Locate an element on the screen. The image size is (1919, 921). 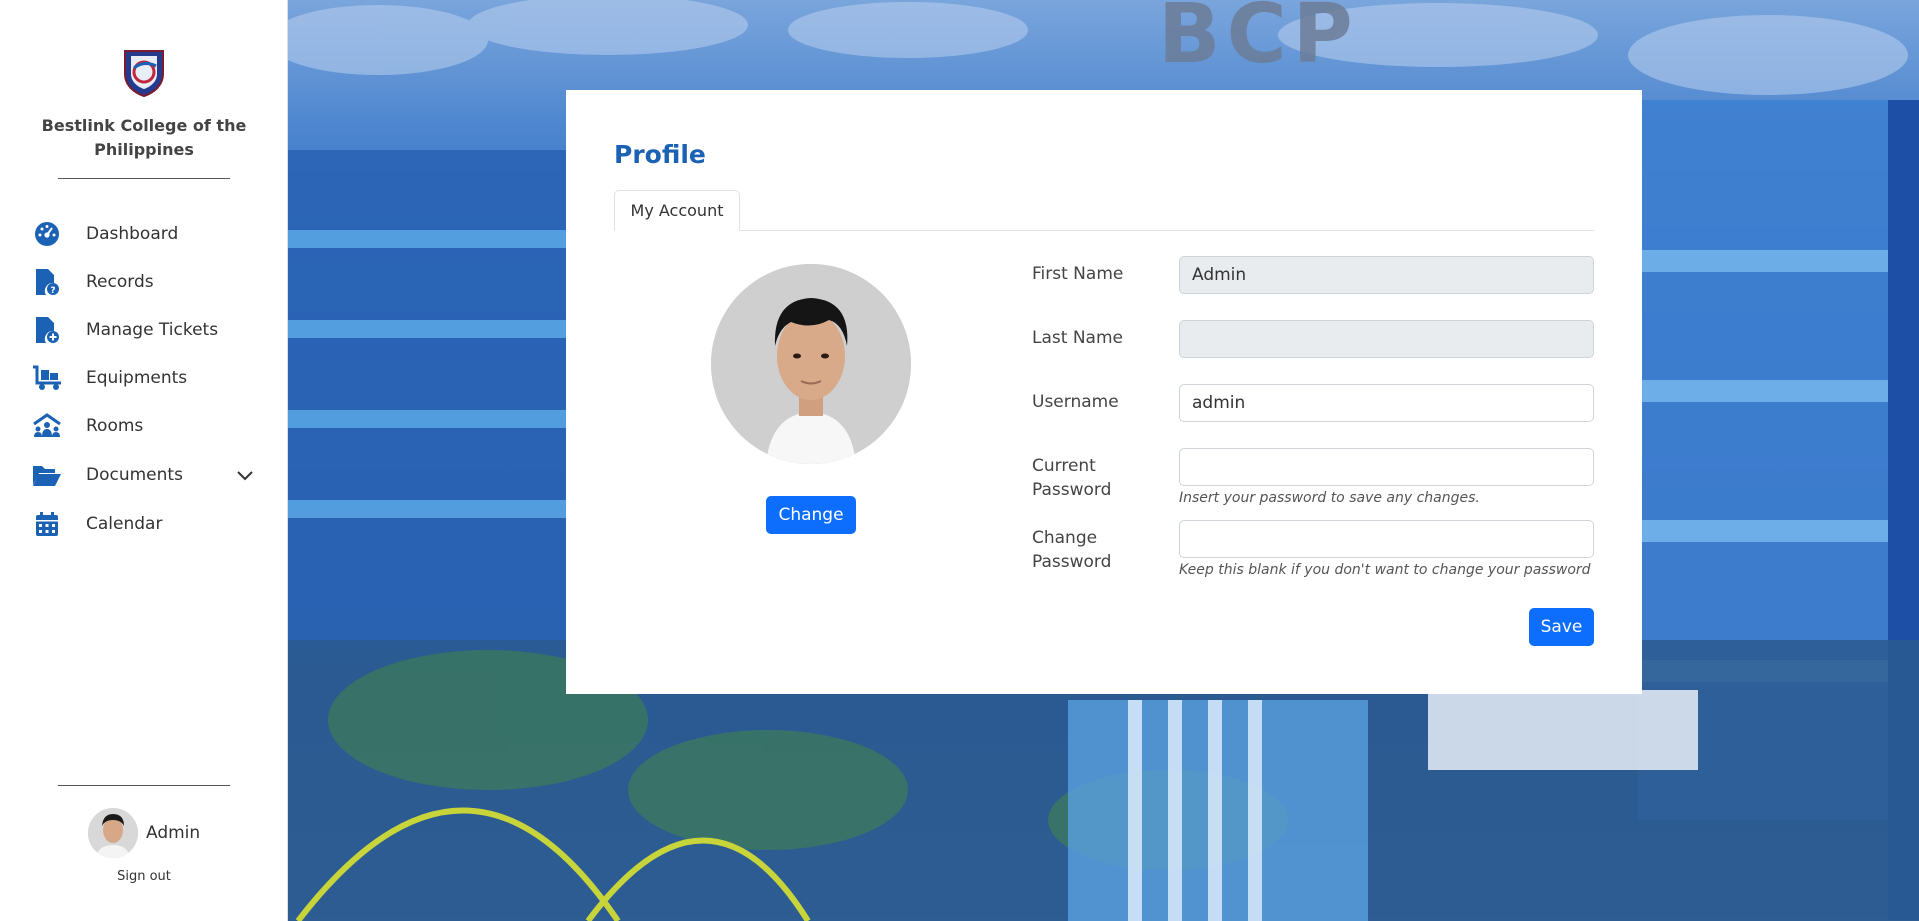
sidebar-item-records: ? Records is located at coordinates (147, 282).